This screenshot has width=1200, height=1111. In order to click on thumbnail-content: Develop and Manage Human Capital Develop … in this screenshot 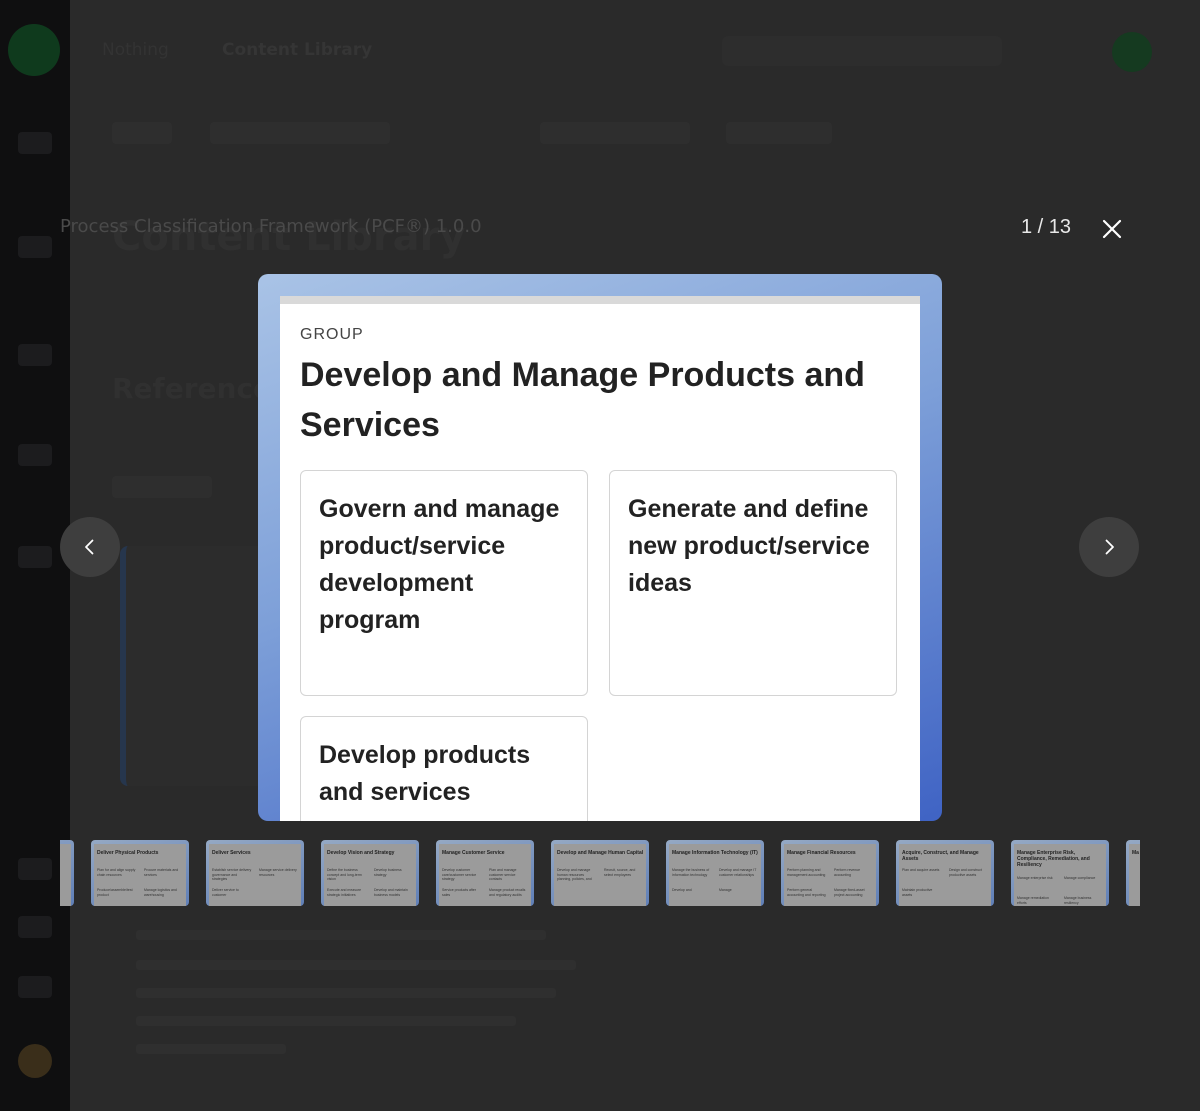, I will do `click(600, 875)`.